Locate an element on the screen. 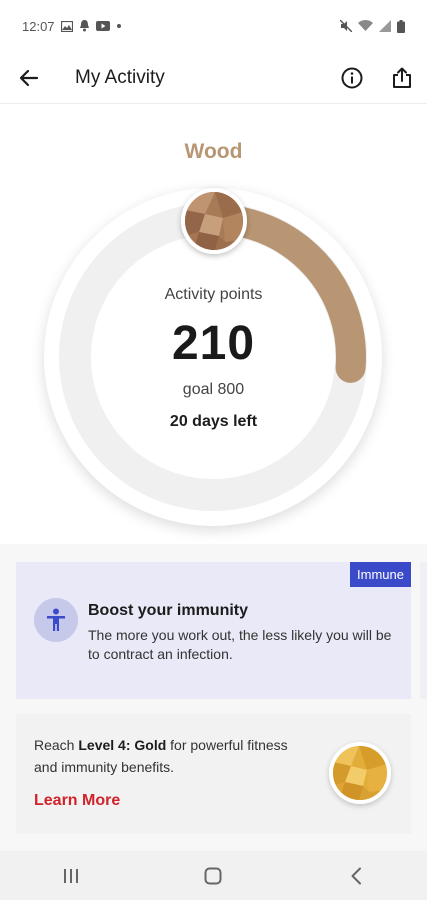 The height and width of the screenshot is (900, 427). system-nav-bar is located at coordinates (213, 875).